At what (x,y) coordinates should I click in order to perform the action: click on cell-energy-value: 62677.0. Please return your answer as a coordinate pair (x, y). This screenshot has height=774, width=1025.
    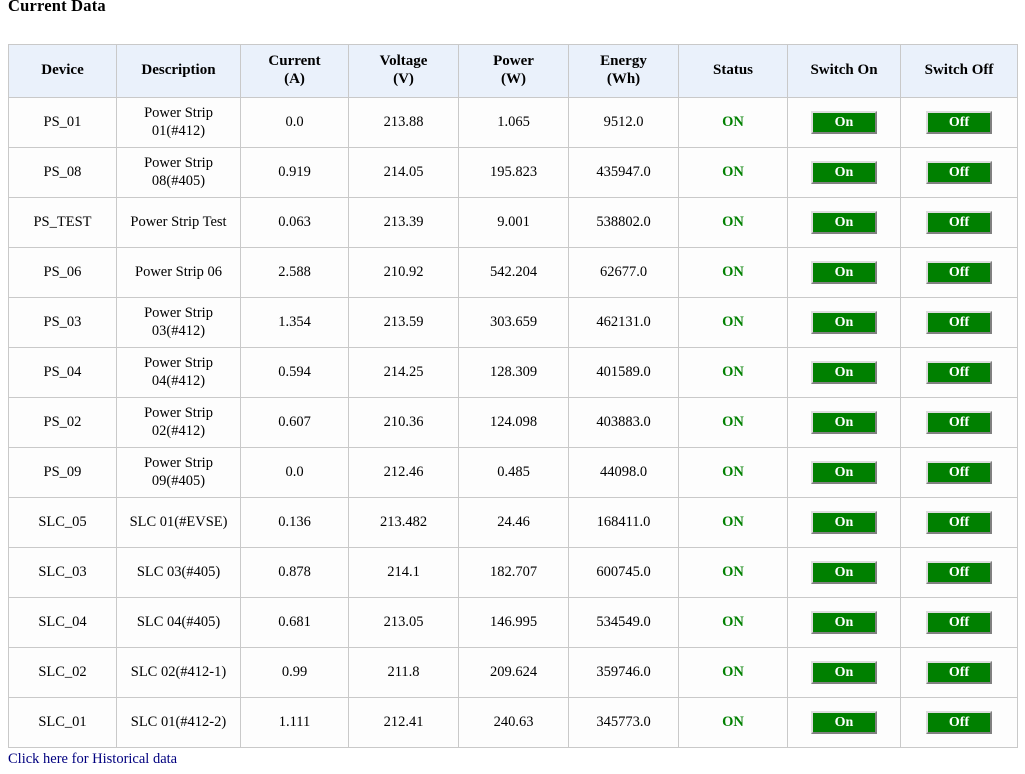
    Looking at the image, I should click on (623, 271).